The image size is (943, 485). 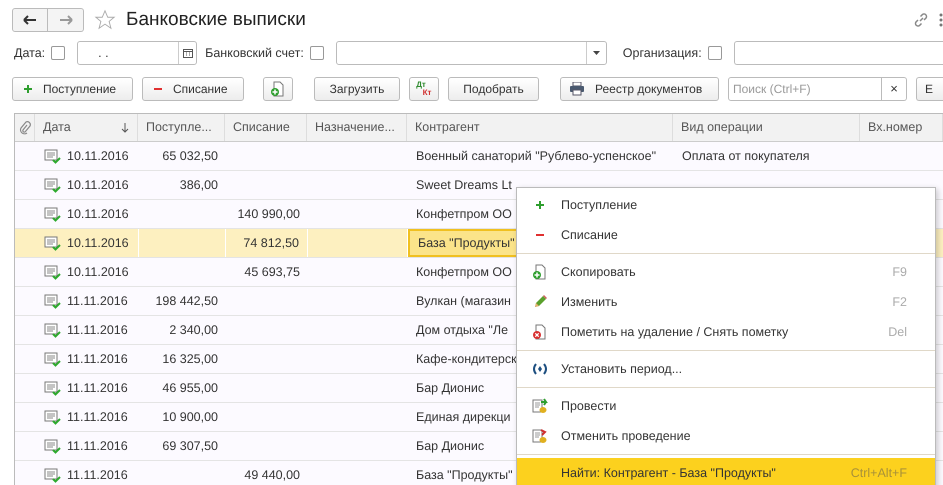 What do you see at coordinates (30, 53) in the screenshot?
I see `filter-label: Дата:` at bounding box center [30, 53].